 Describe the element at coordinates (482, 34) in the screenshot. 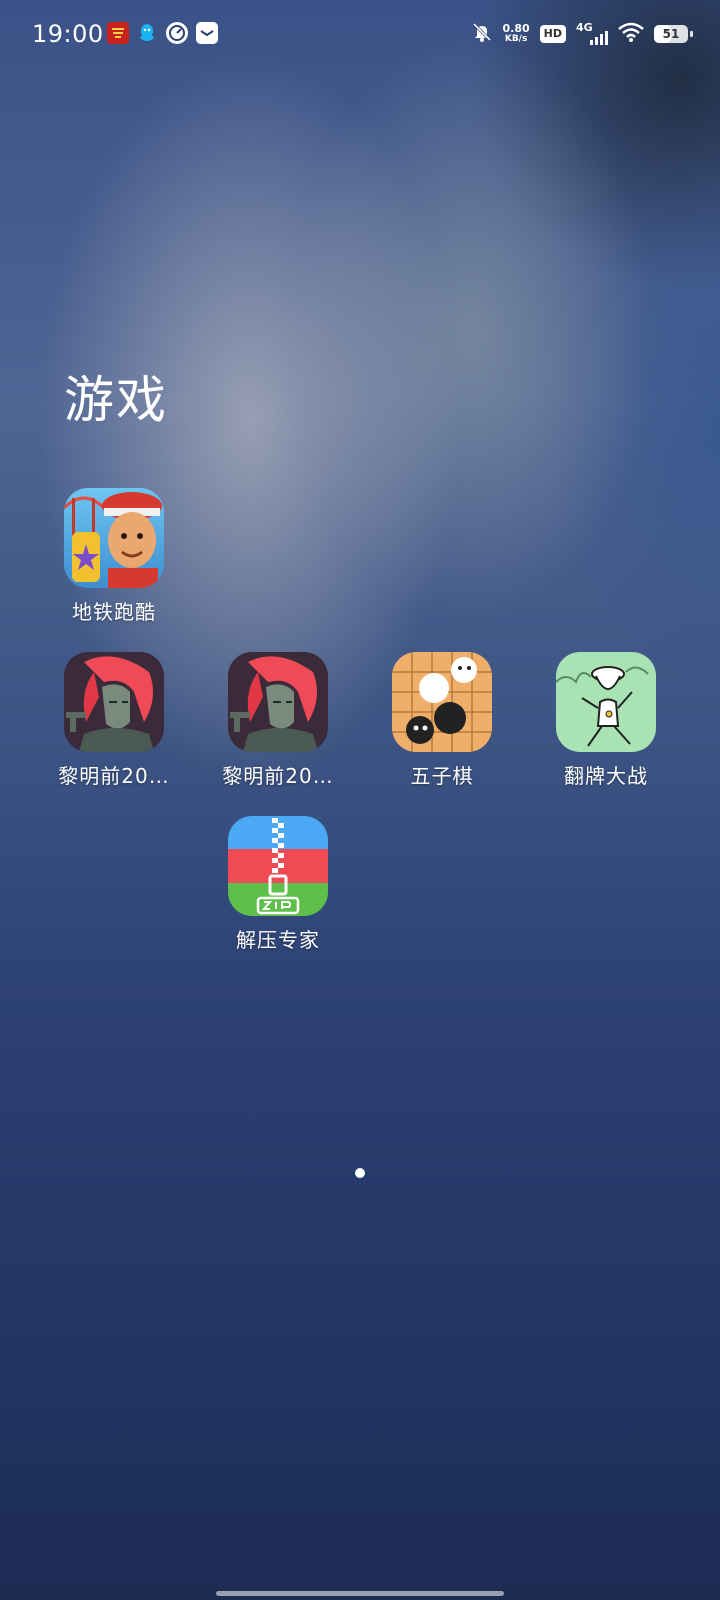

I see `mute-bell-icon` at that location.